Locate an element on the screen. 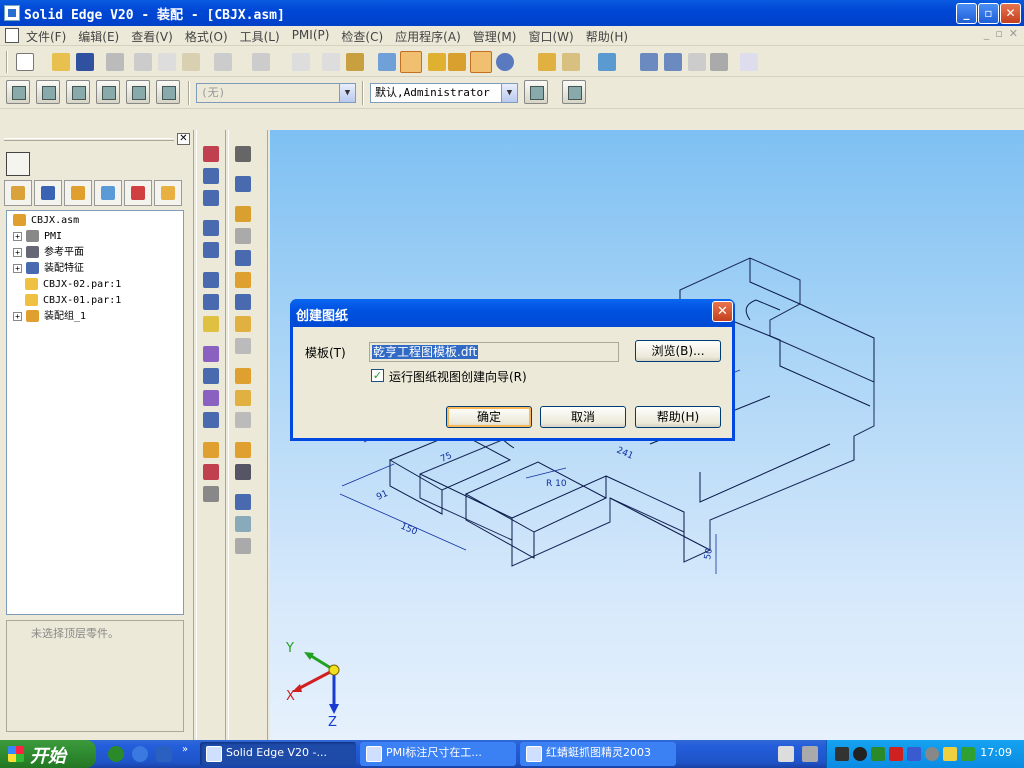 This screenshot has width=1024, height=768. tree-item: + 装配组_1 is located at coordinates (49, 317).